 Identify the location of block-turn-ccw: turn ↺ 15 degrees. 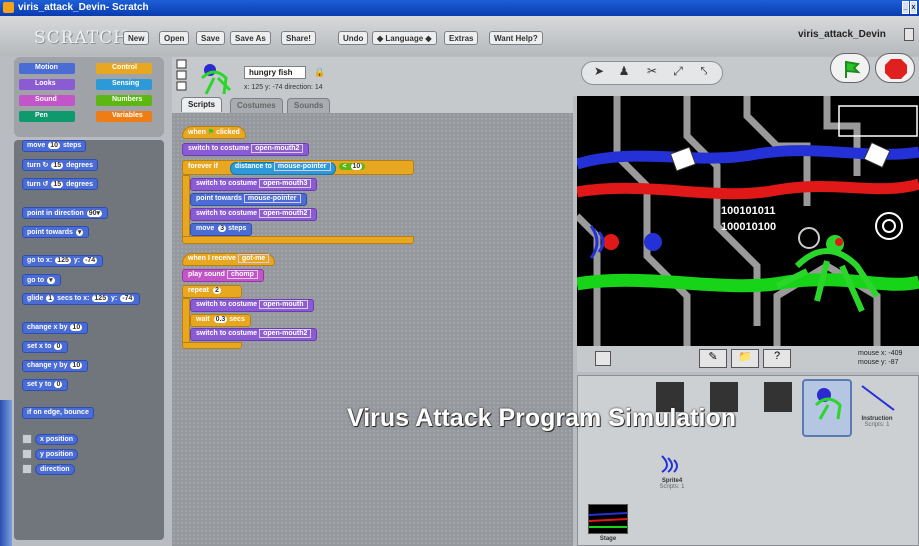
(60, 184).